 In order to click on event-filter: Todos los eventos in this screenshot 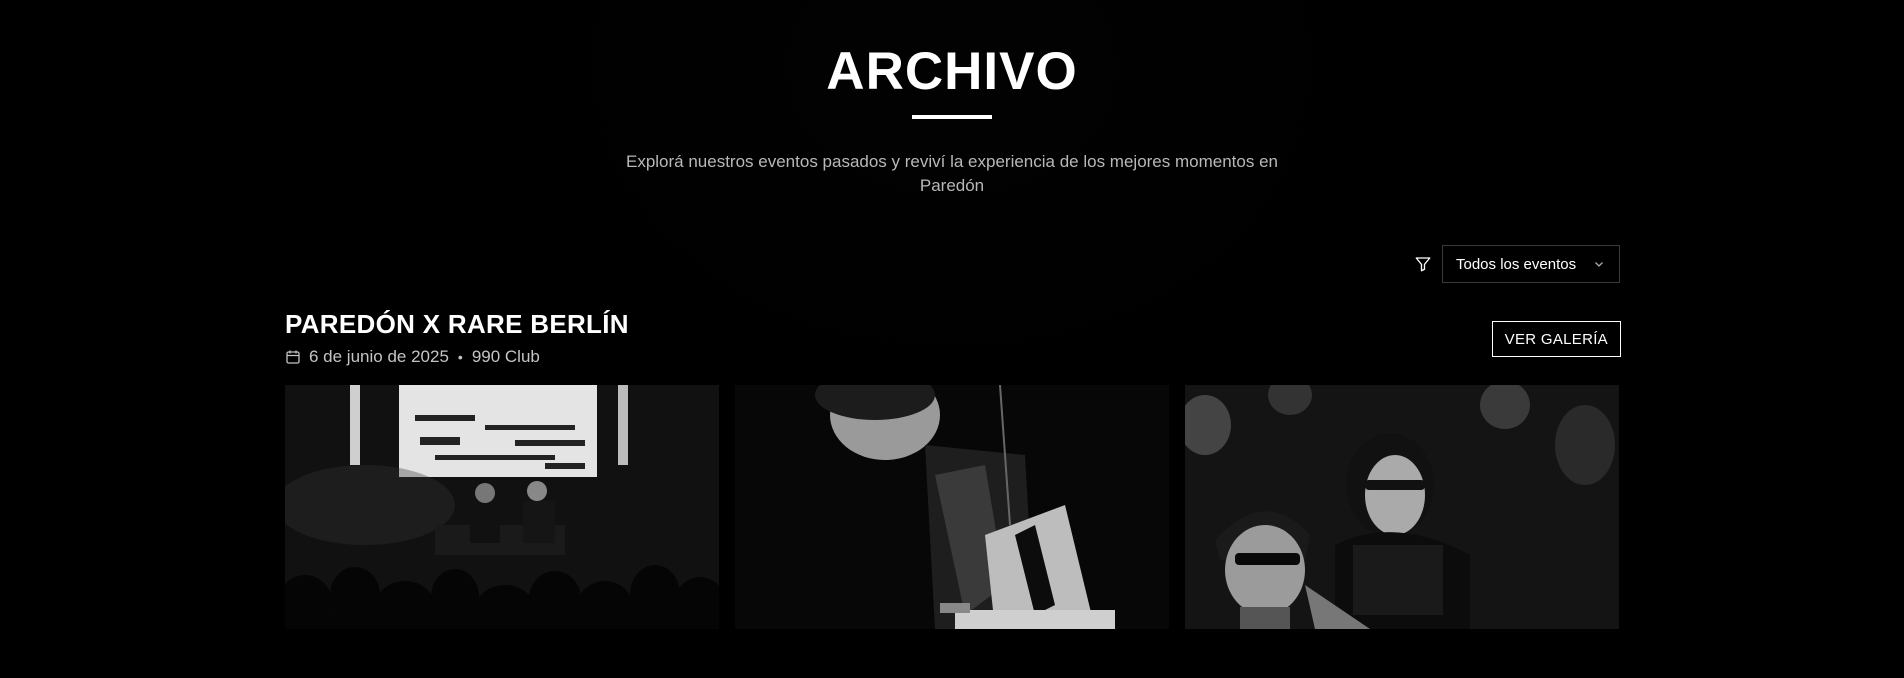, I will do `click(1517, 264)`.